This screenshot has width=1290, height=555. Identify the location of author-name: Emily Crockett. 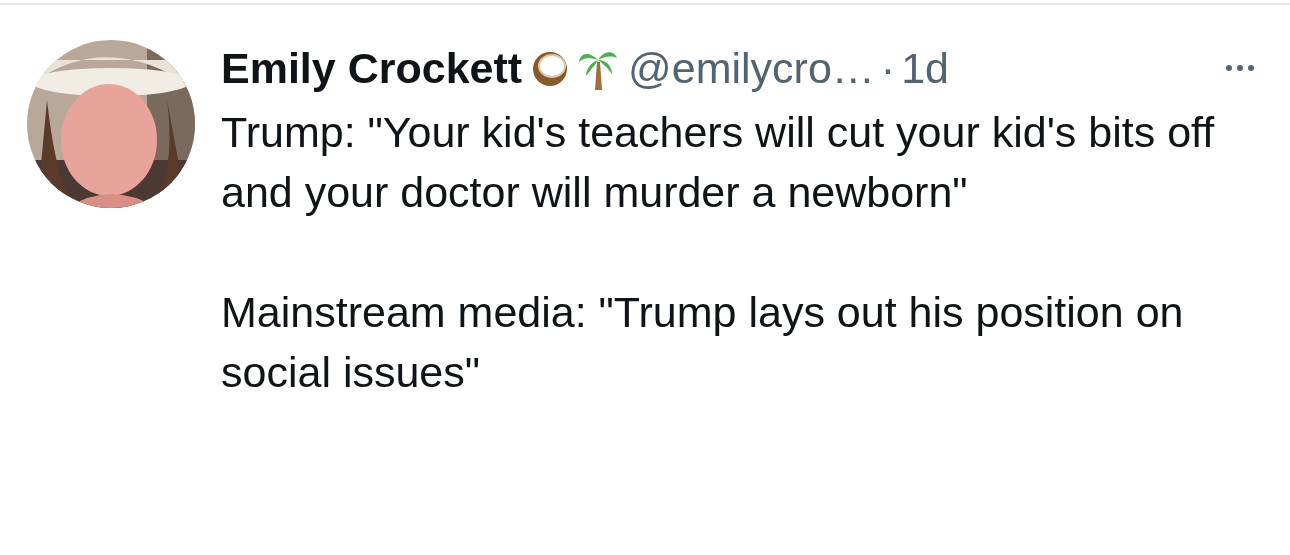
(372, 68).